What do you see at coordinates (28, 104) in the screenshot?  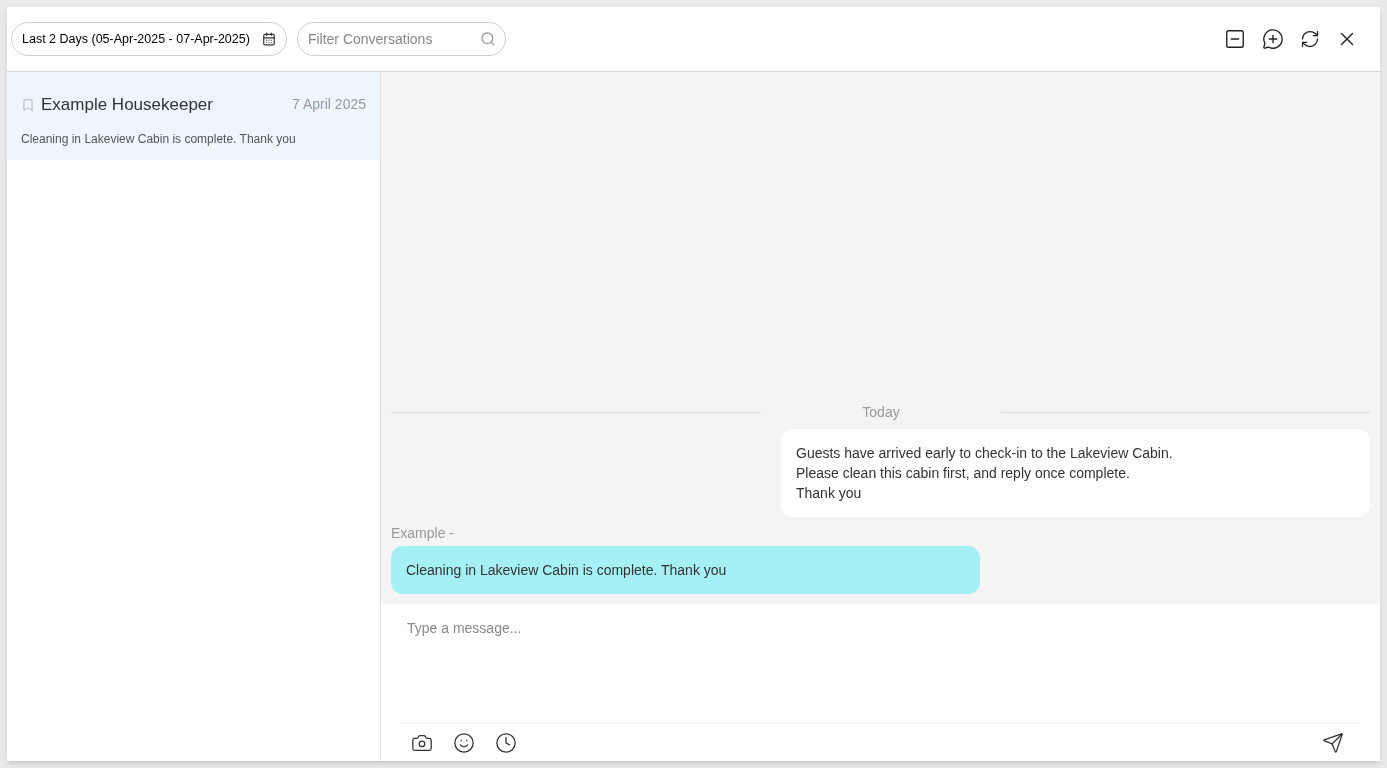 I see `bookmark-icon` at bounding box center [28, 104].